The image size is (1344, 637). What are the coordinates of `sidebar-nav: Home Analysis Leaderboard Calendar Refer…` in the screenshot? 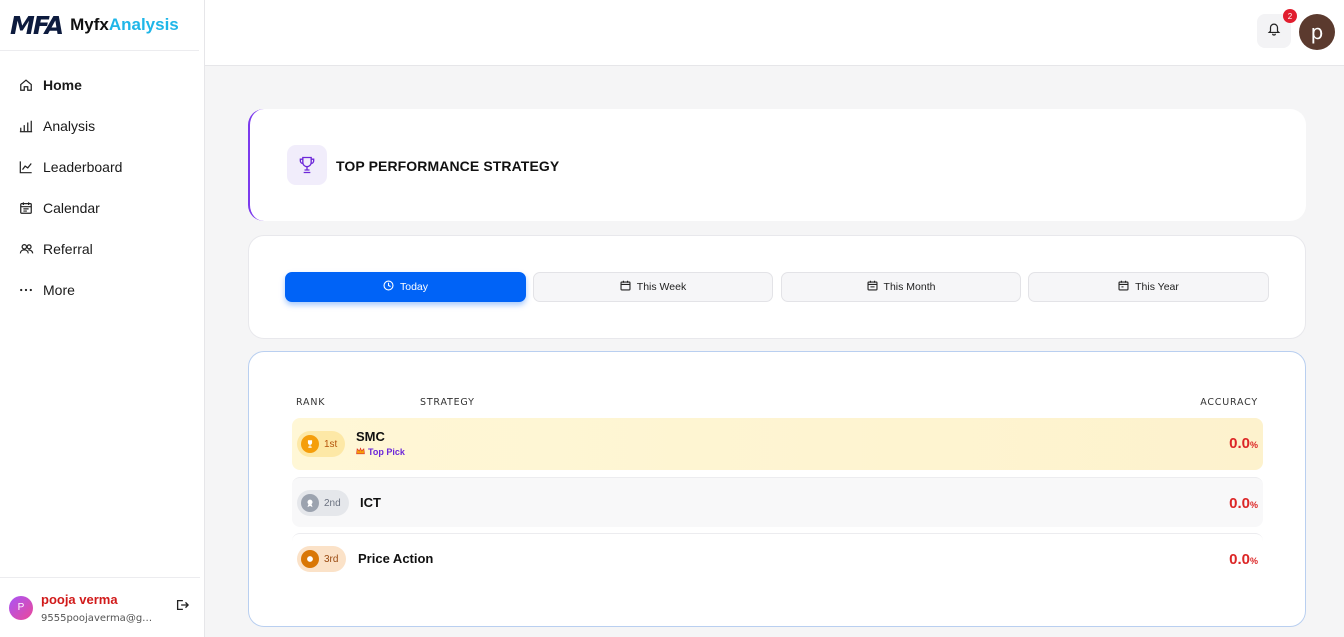 It's located at (102, 180).